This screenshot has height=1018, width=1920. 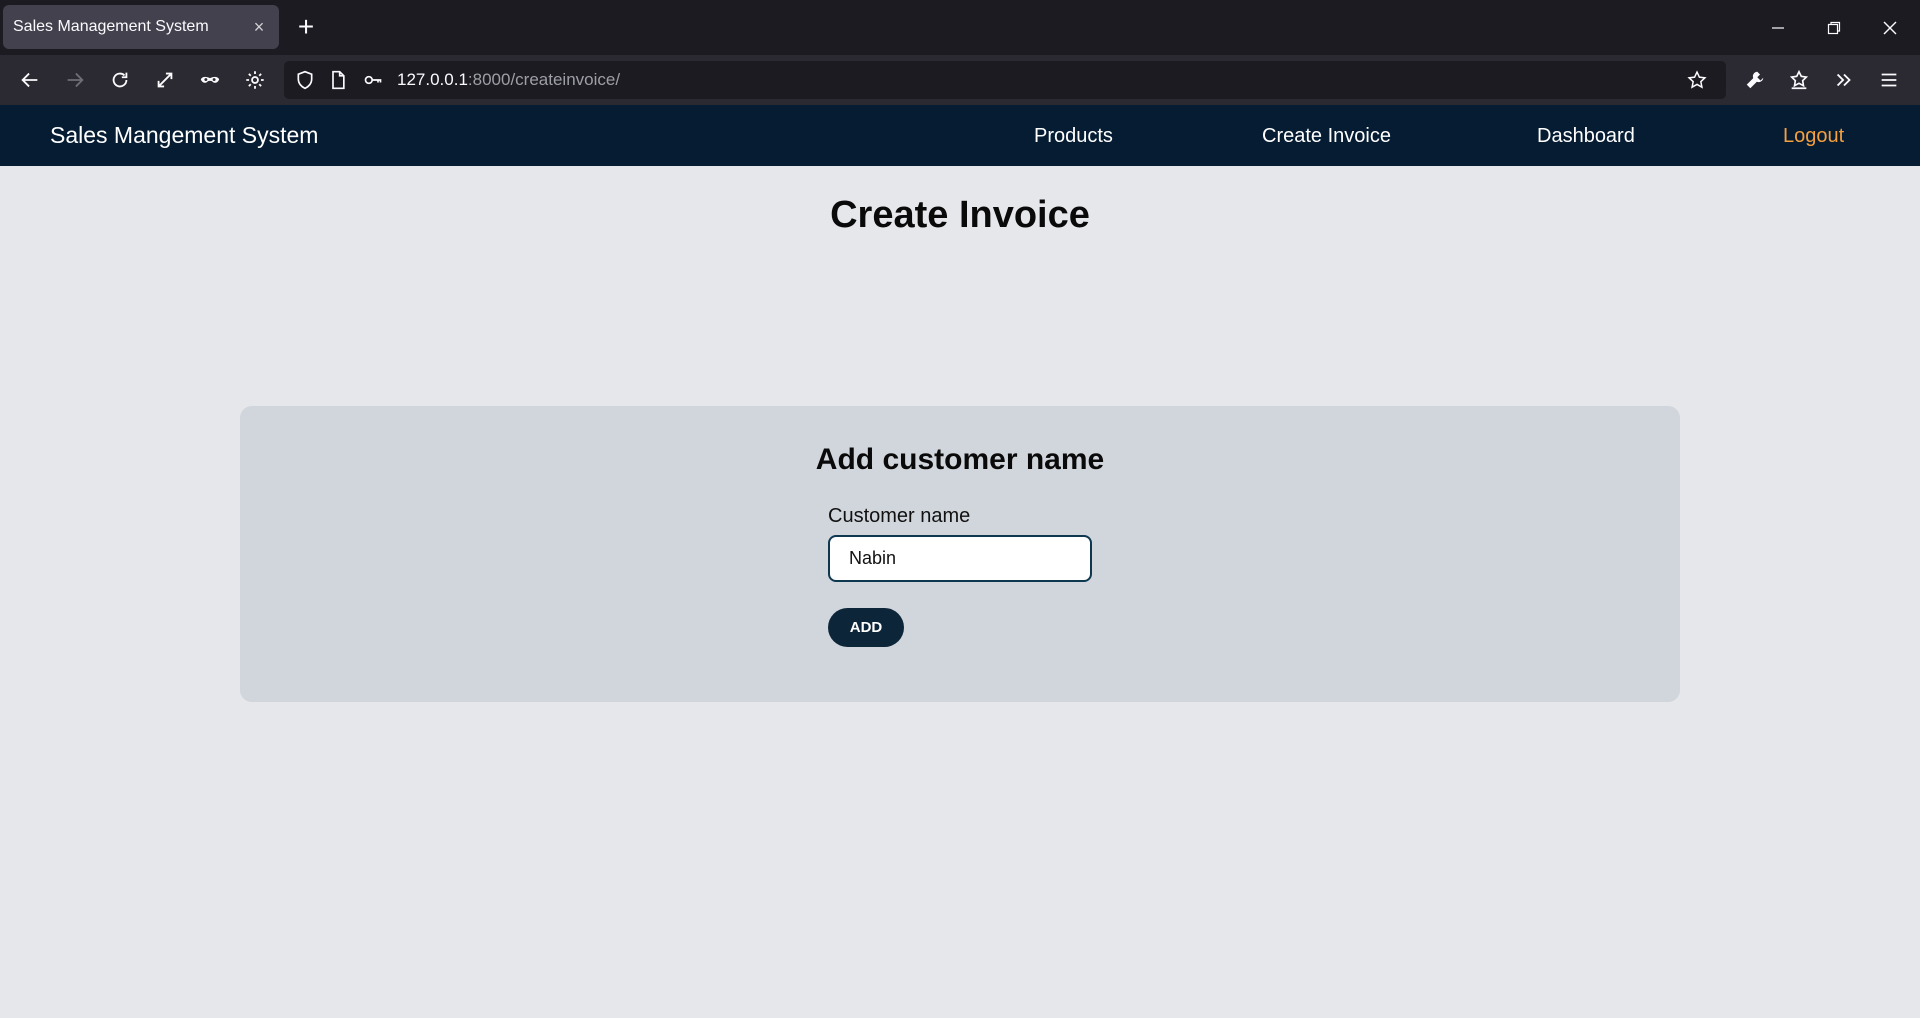 I want to click on url-text: 127.0.0.1:8000/createinvoice/, so click(x=508, y=80).